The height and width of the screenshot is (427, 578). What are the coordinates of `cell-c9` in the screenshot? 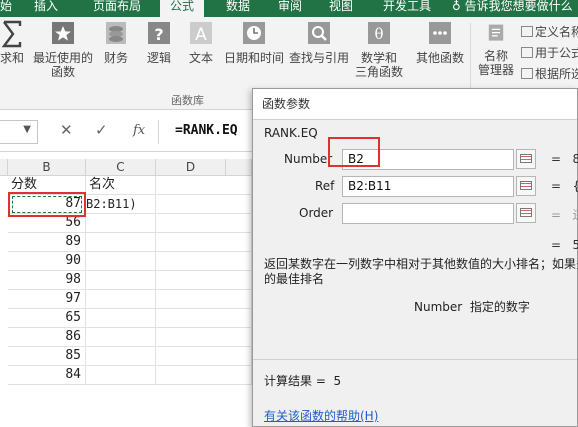 It's located at (121, 337).